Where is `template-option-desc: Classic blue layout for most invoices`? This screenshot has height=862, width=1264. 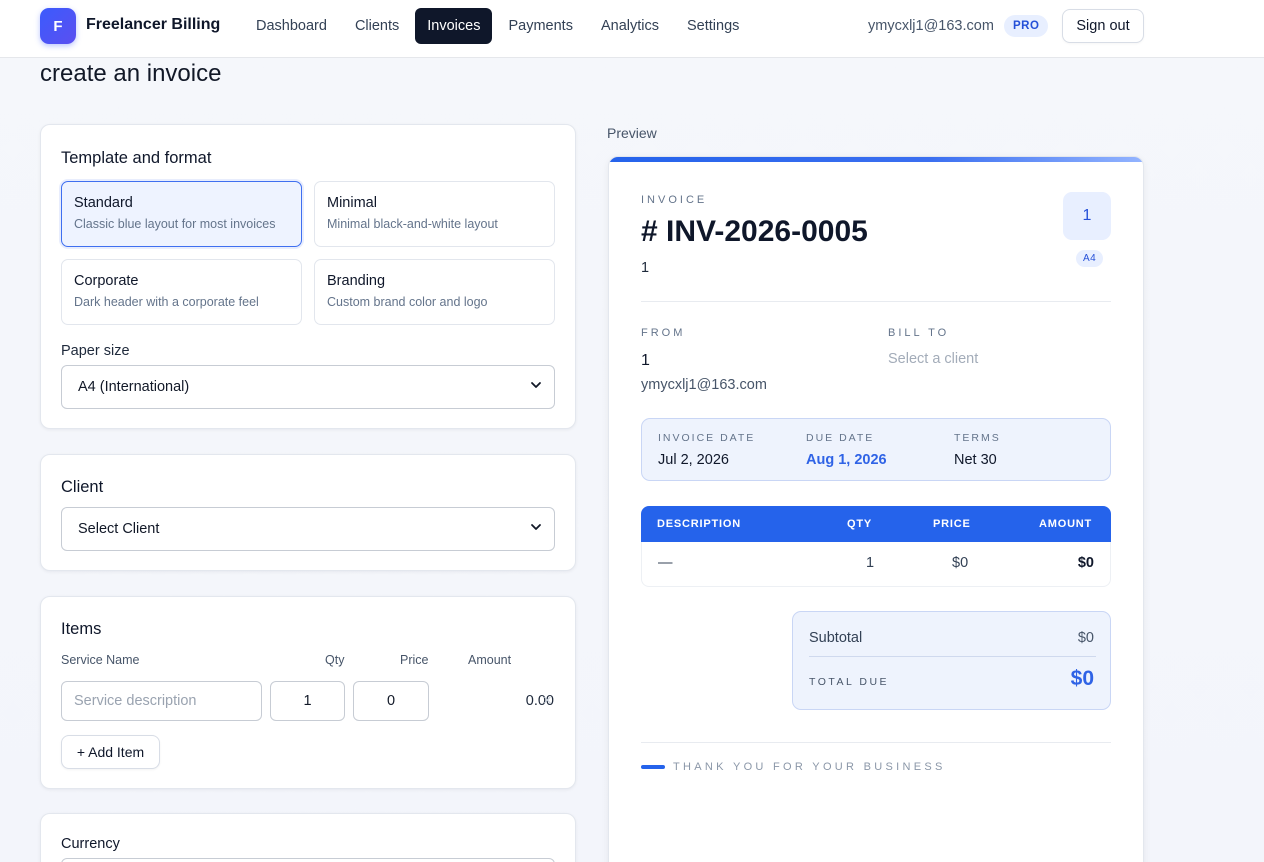 template-option-desc: Classic blue layout for most invoices is located at coordinates (175, 224).